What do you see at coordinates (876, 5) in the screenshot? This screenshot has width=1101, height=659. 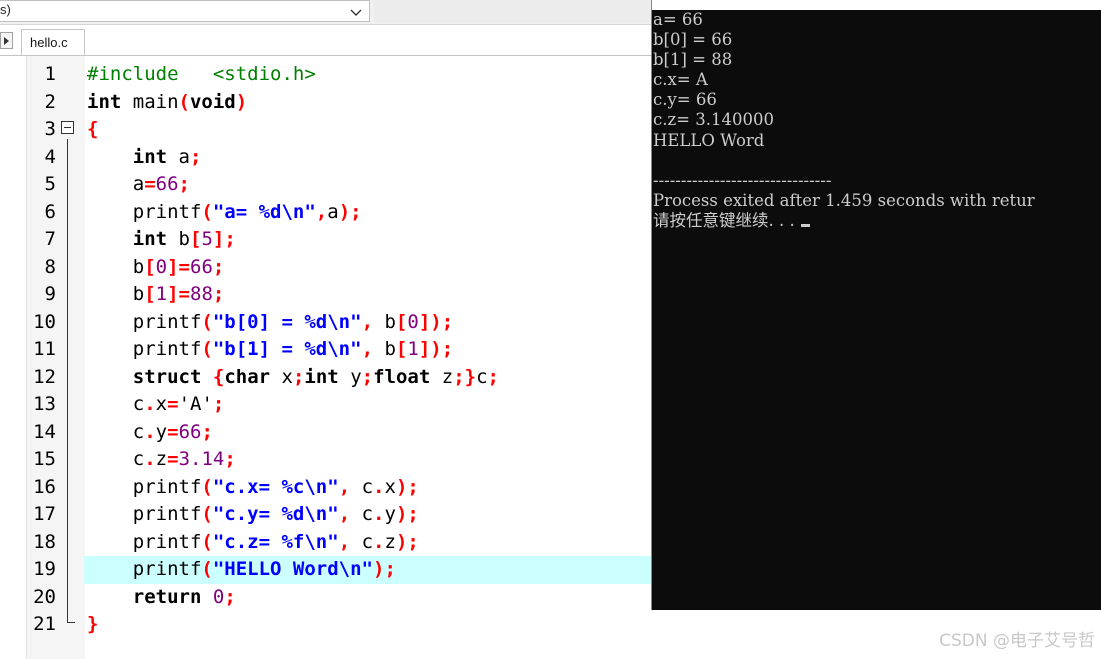 I see `console-titlebar` at bounding box center [876, 5].